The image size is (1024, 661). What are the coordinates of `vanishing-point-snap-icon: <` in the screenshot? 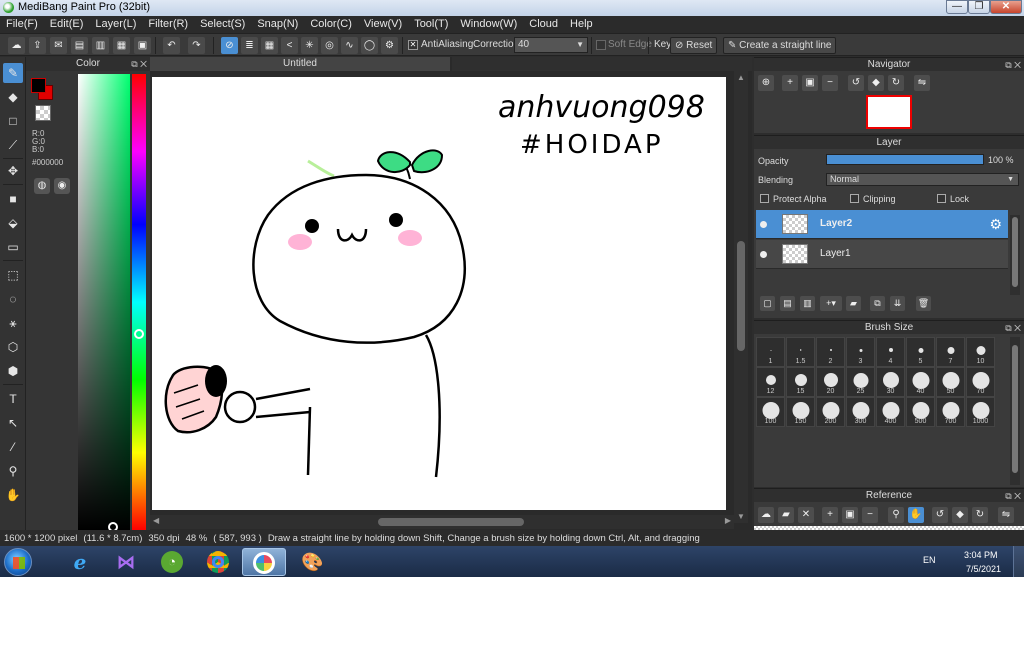 It's located at (289, 45).